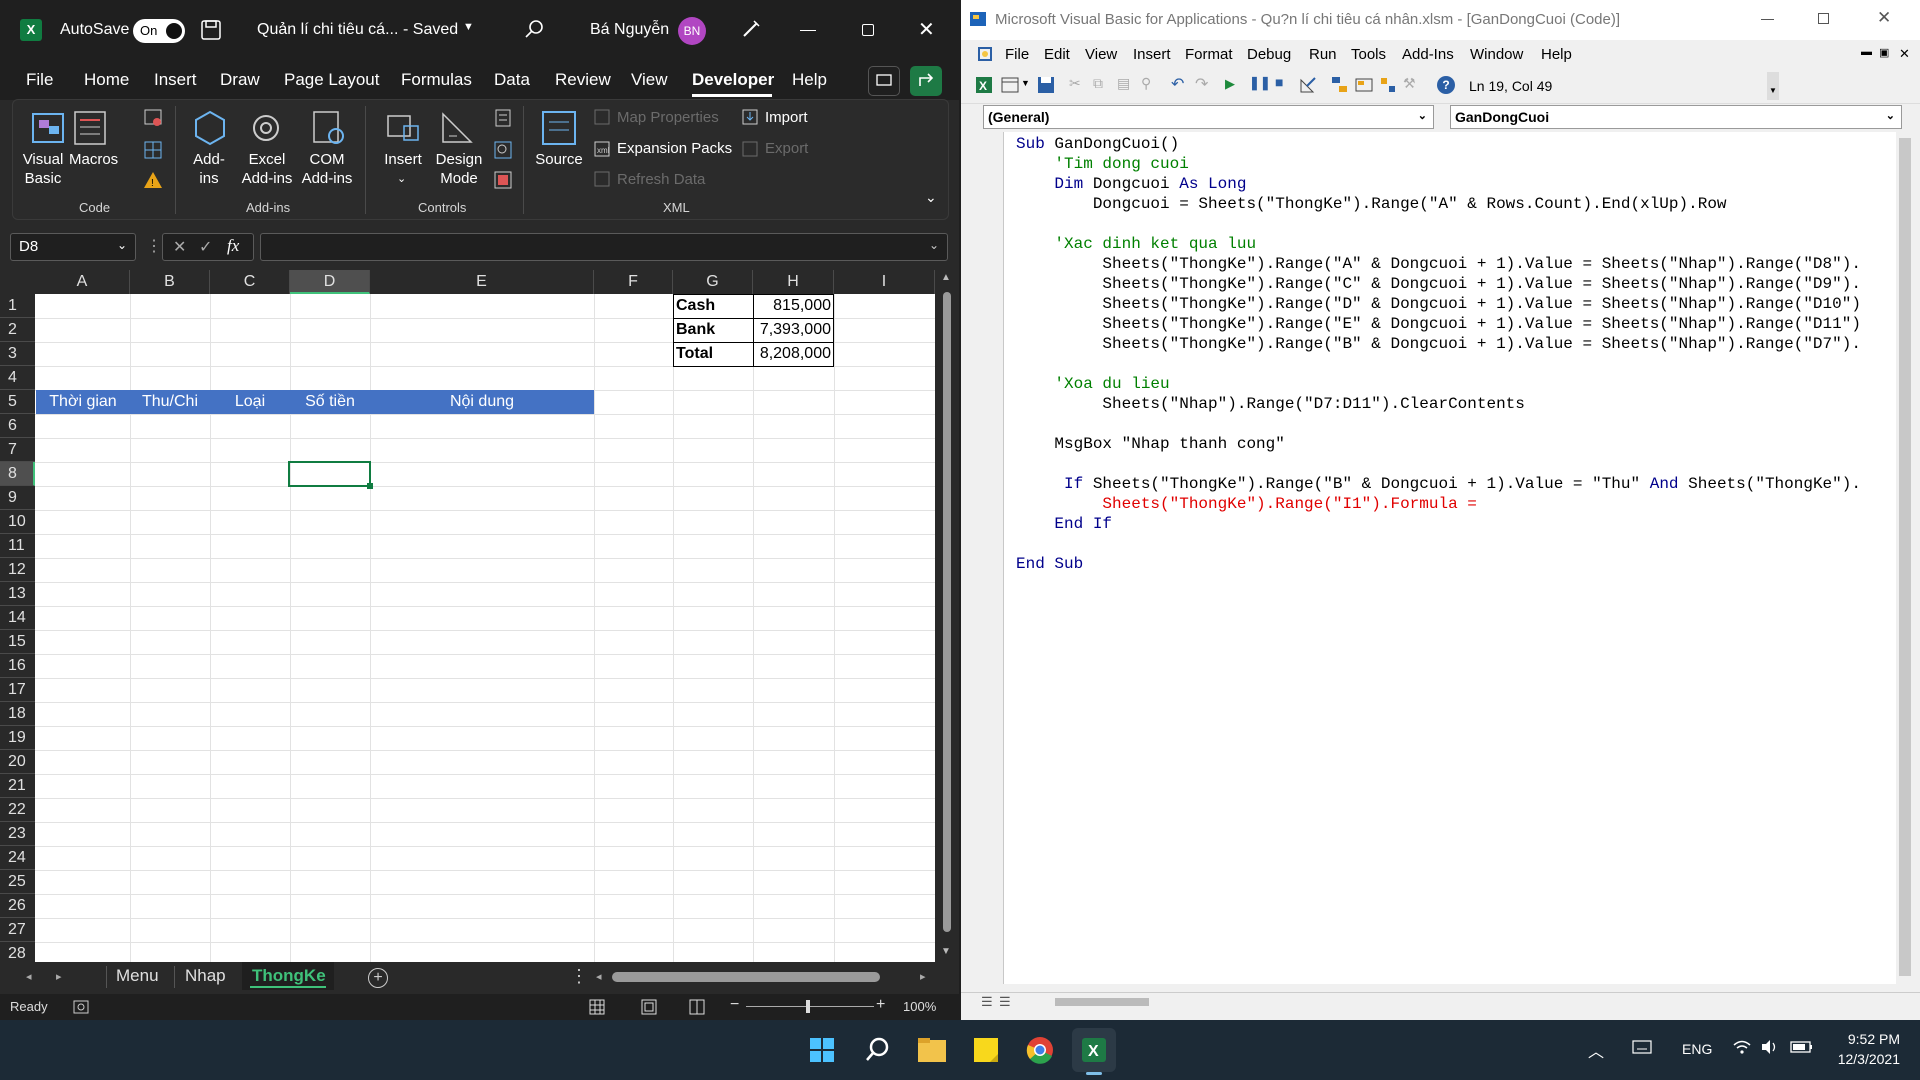  I want to click on tab-home: Home, so click(106, 80).